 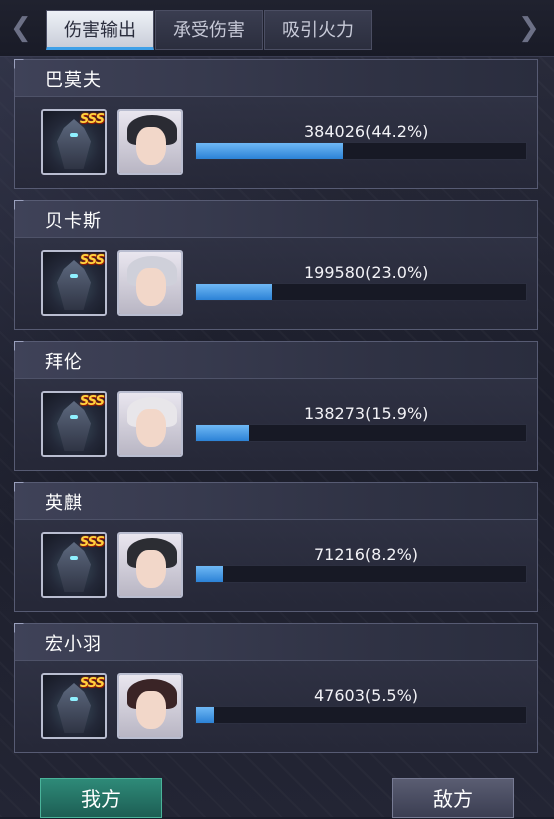 I want to click on damage-value: 199580(23.0%), so click(x=366, y=272).